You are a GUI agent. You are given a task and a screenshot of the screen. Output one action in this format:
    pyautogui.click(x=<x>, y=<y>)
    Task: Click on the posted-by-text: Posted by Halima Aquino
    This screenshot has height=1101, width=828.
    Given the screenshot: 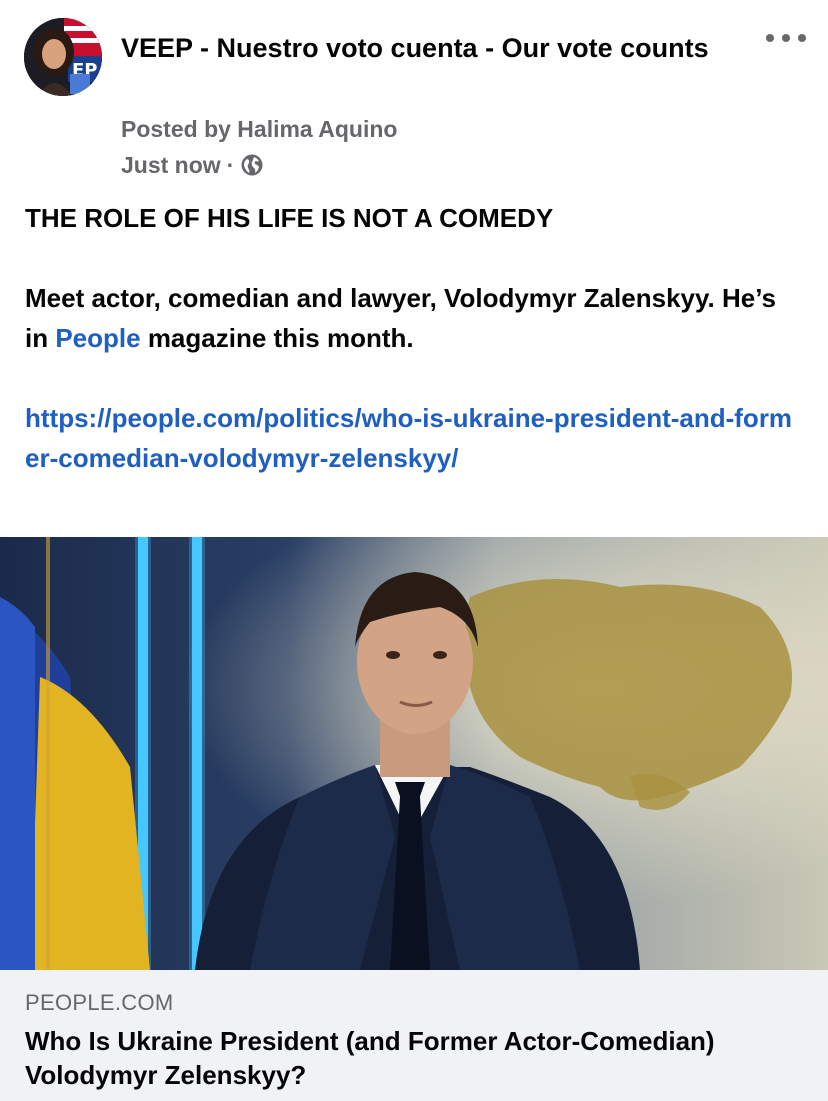 What is the action you would take?
    pyautogui.click(x=259, y=129)
    